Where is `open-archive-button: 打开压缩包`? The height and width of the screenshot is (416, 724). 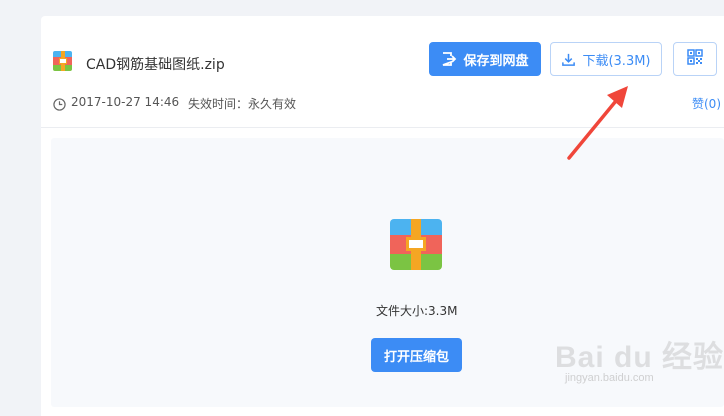 open-archive-button: 打开压缩包 is located at coordinates (416, 355).